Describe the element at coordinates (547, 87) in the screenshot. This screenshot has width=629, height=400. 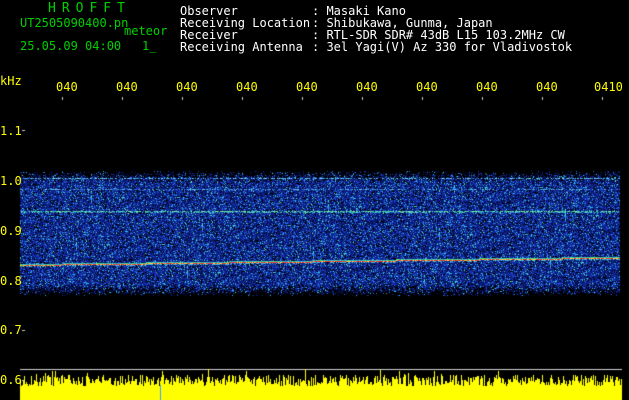
I see `time-tick-9: 040` at that location.